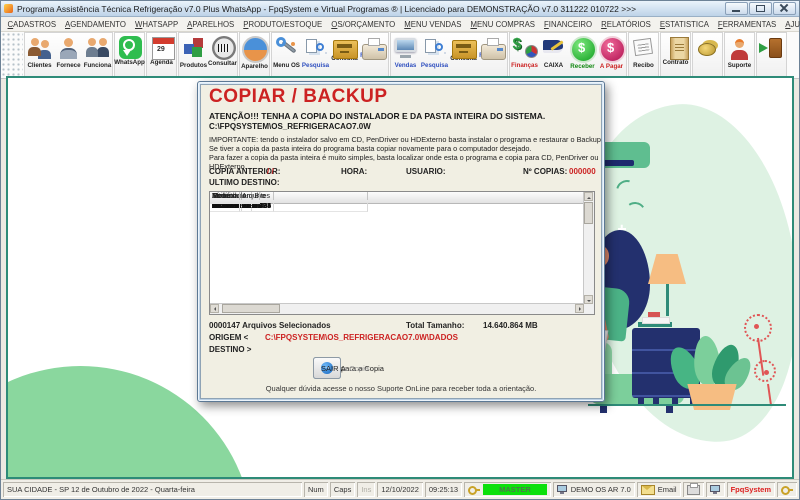 The image size is (800, 500). What do you see at coordinates (654, 314) in the screenshot?
I see `illustration-book` at bounding box center [654, 314].